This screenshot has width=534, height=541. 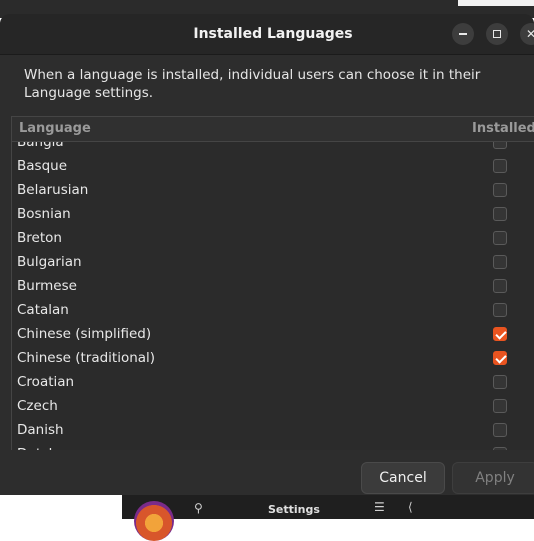 What do you see at coordinates (503, 128) in the screenshot?
I see `column-header-installed: Installed` at bounding box center [503, 128].